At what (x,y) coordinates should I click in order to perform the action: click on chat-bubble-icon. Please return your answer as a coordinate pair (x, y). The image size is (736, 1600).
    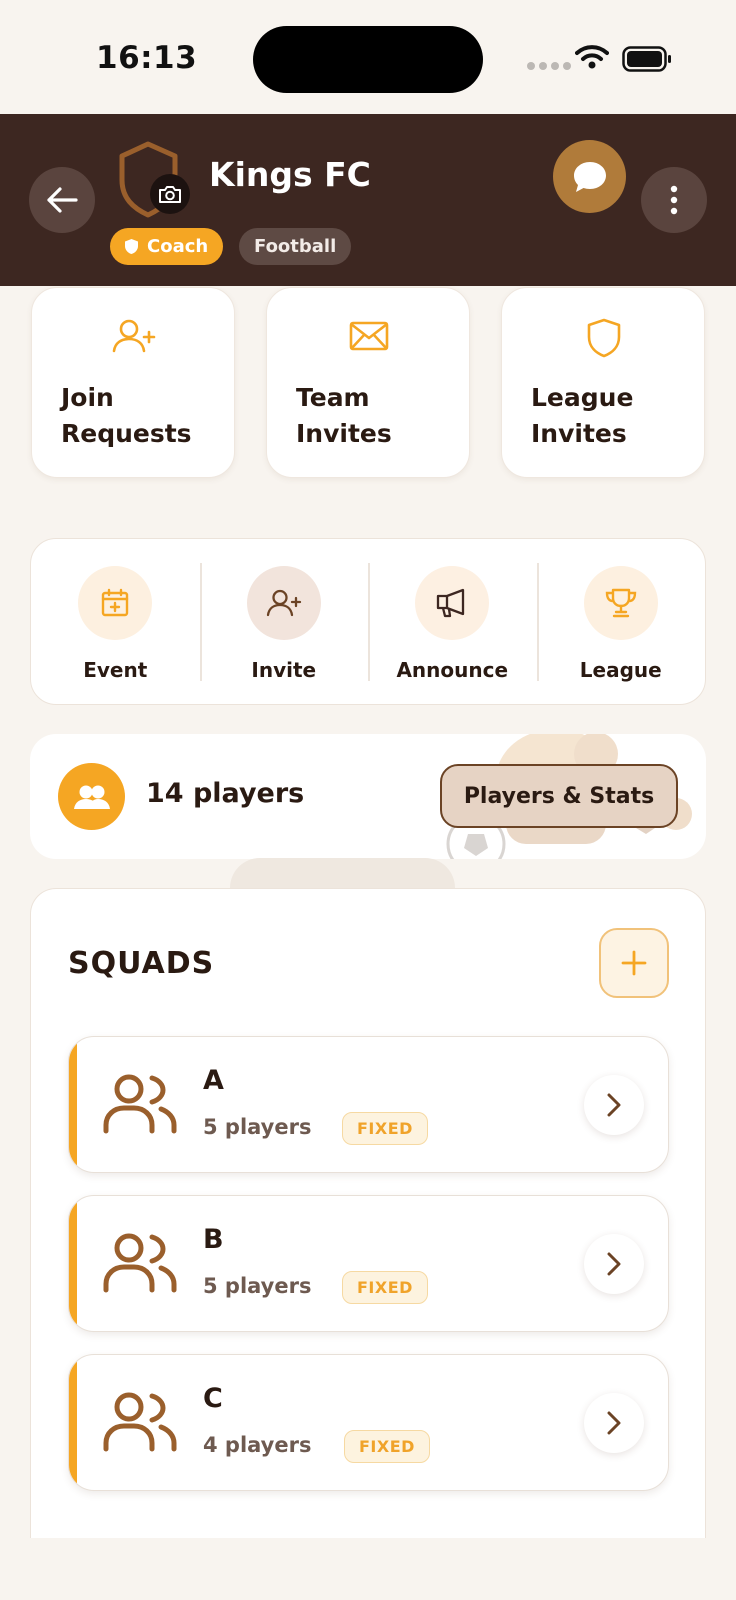
    Looking at the image, I should click on (589, 176).